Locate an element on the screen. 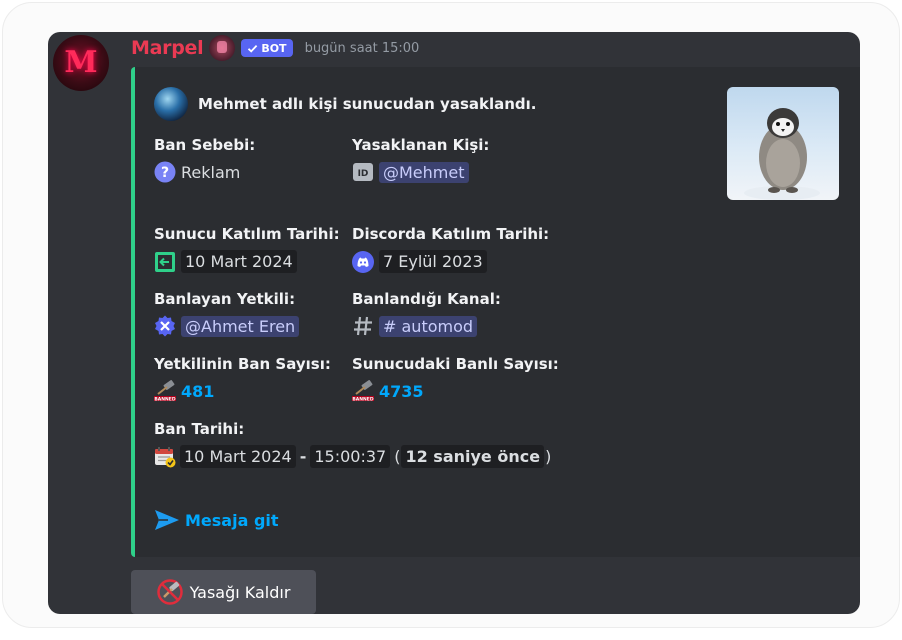 Image resolution: width=902 pixels, height=640 pixels. field-ban-reason: Ban Sebebi: ? Reklam is located at coordinates (204, 159).